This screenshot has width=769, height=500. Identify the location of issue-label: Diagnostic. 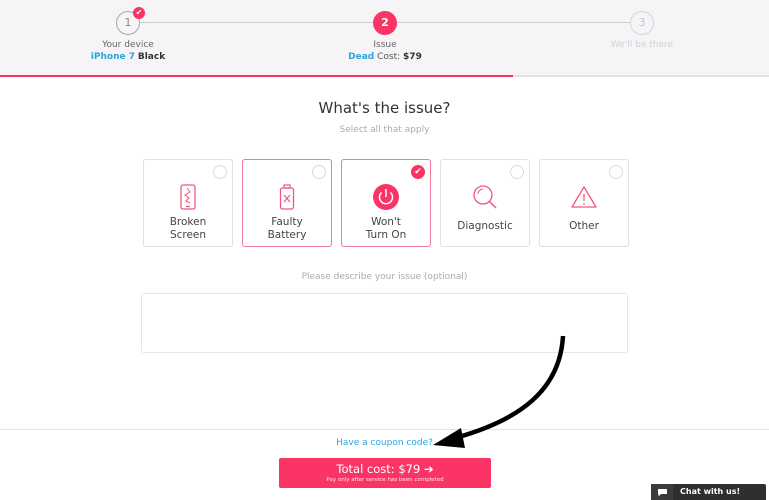
(485, 226).